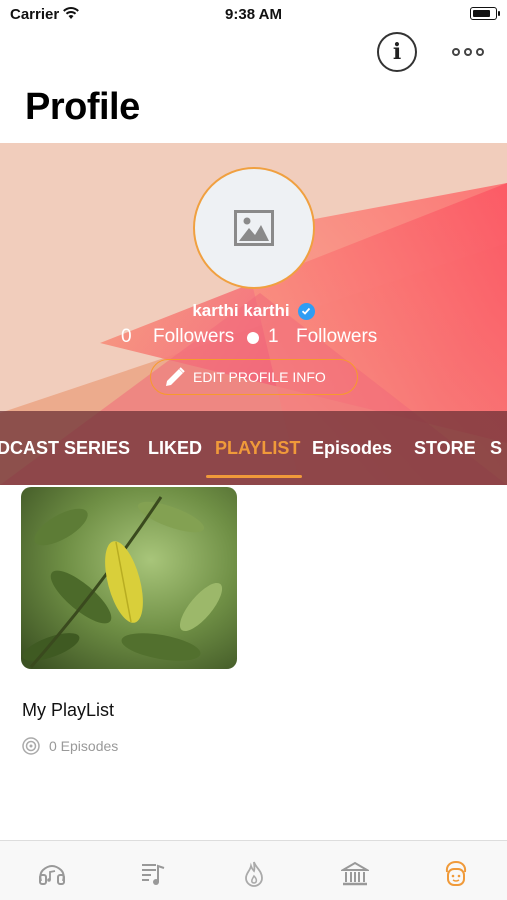 Image resolution: width=507 pixels, height=900 pixels. I want to click on separator-dot, so click(253, 338).